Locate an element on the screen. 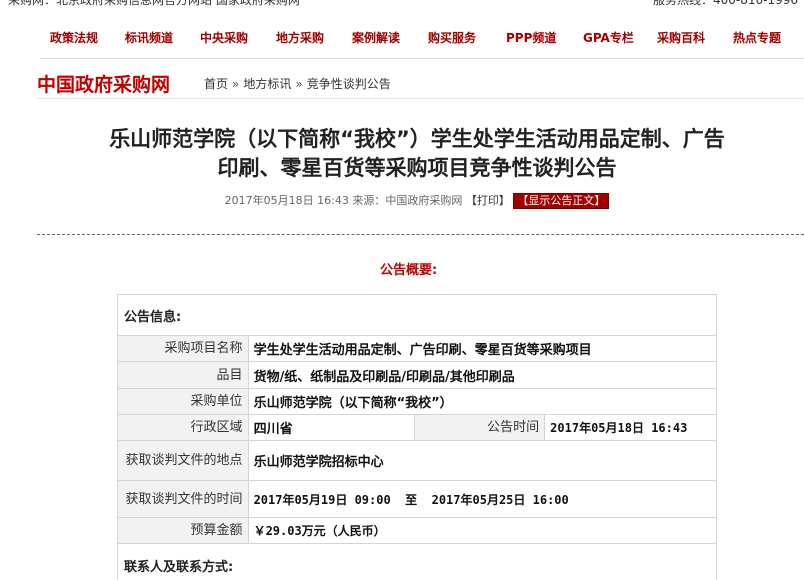  summary-heading: 公告概要: is located at coordinates (409, 270).